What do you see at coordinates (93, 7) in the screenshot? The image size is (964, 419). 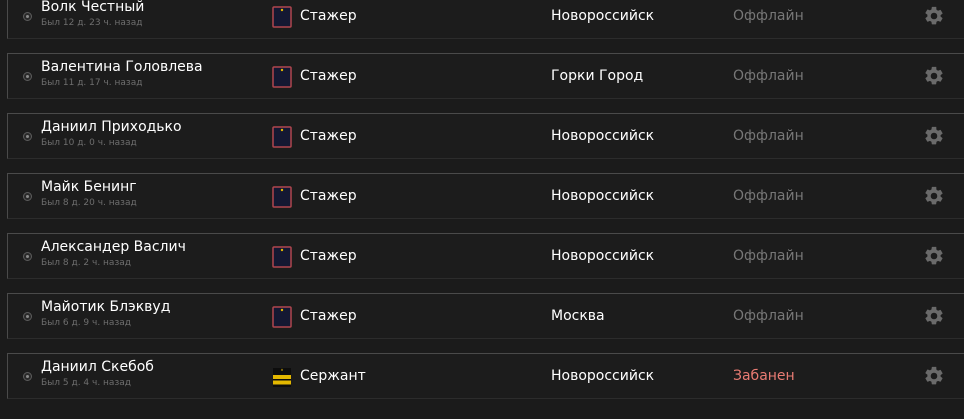 I see `member-name: Волк Честный` at bounding box center [93, 7].